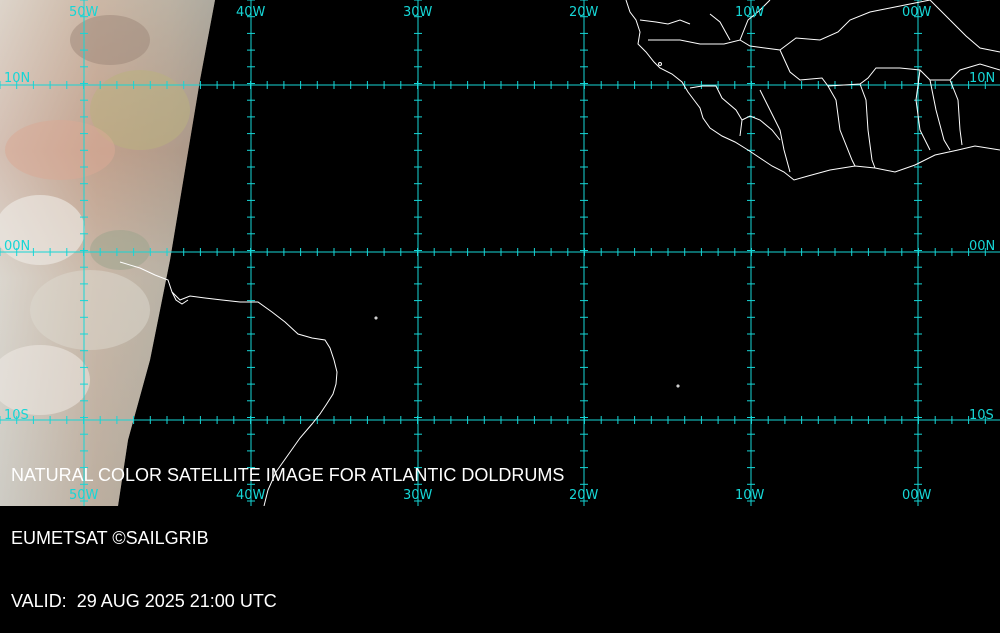  I want to click on lat-label-left-10s: 10S, so click(16, 415).